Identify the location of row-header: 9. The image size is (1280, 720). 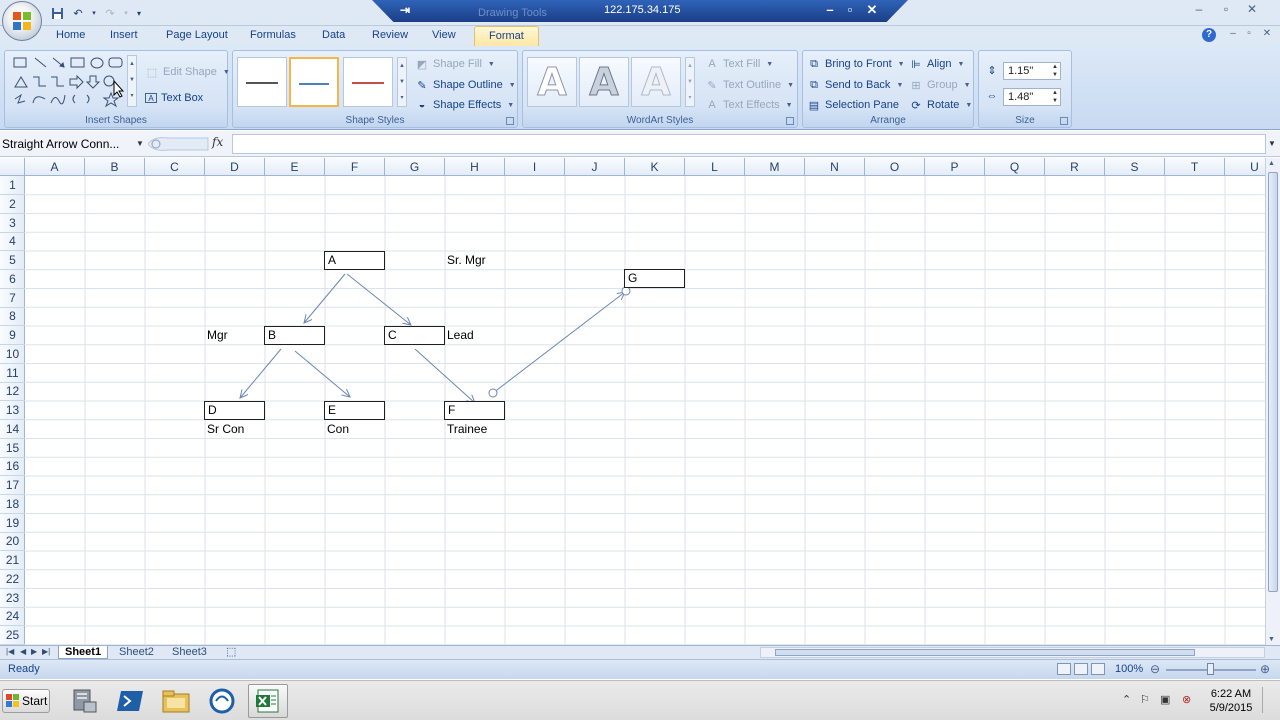
(12, 335).